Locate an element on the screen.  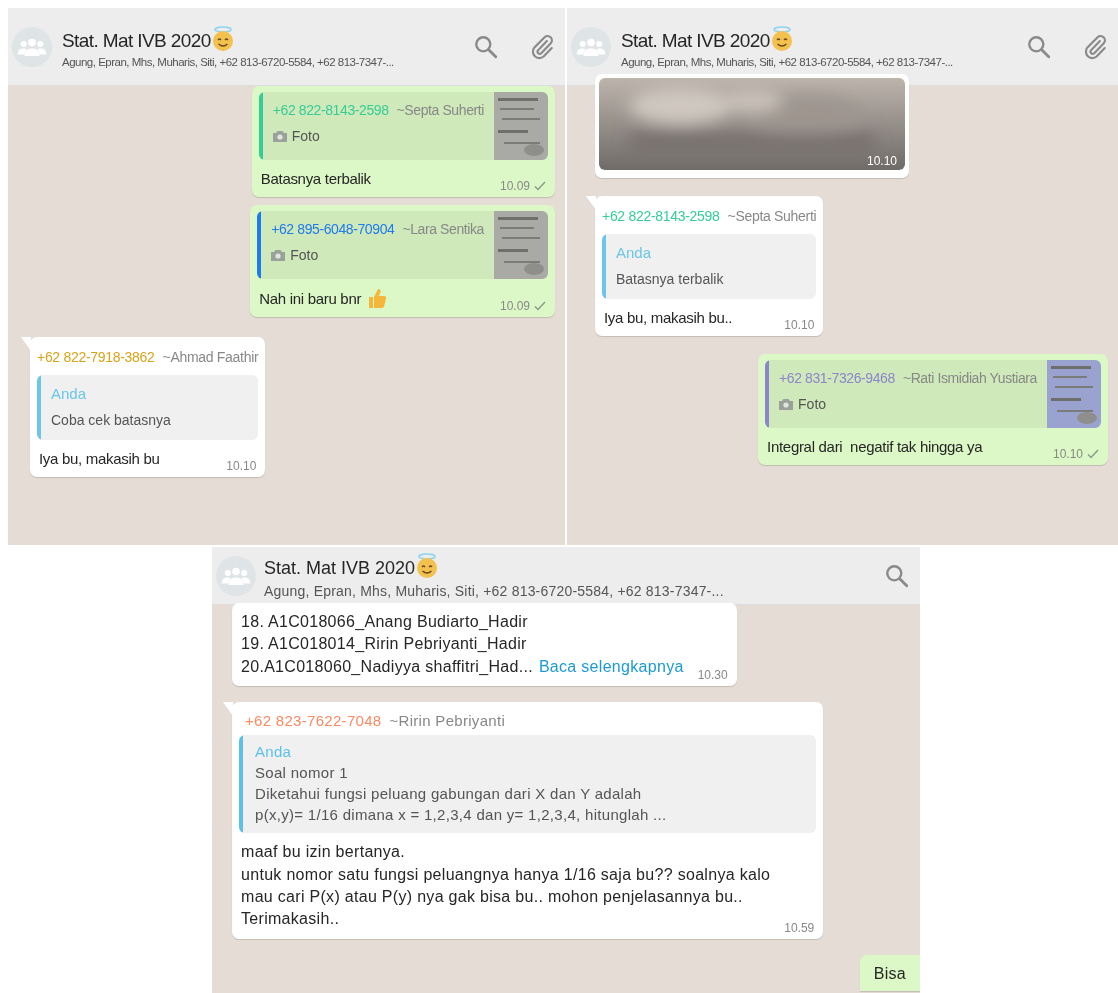
message-text: Iya bu, makasih bu.. is located at coordinates (668, 318).